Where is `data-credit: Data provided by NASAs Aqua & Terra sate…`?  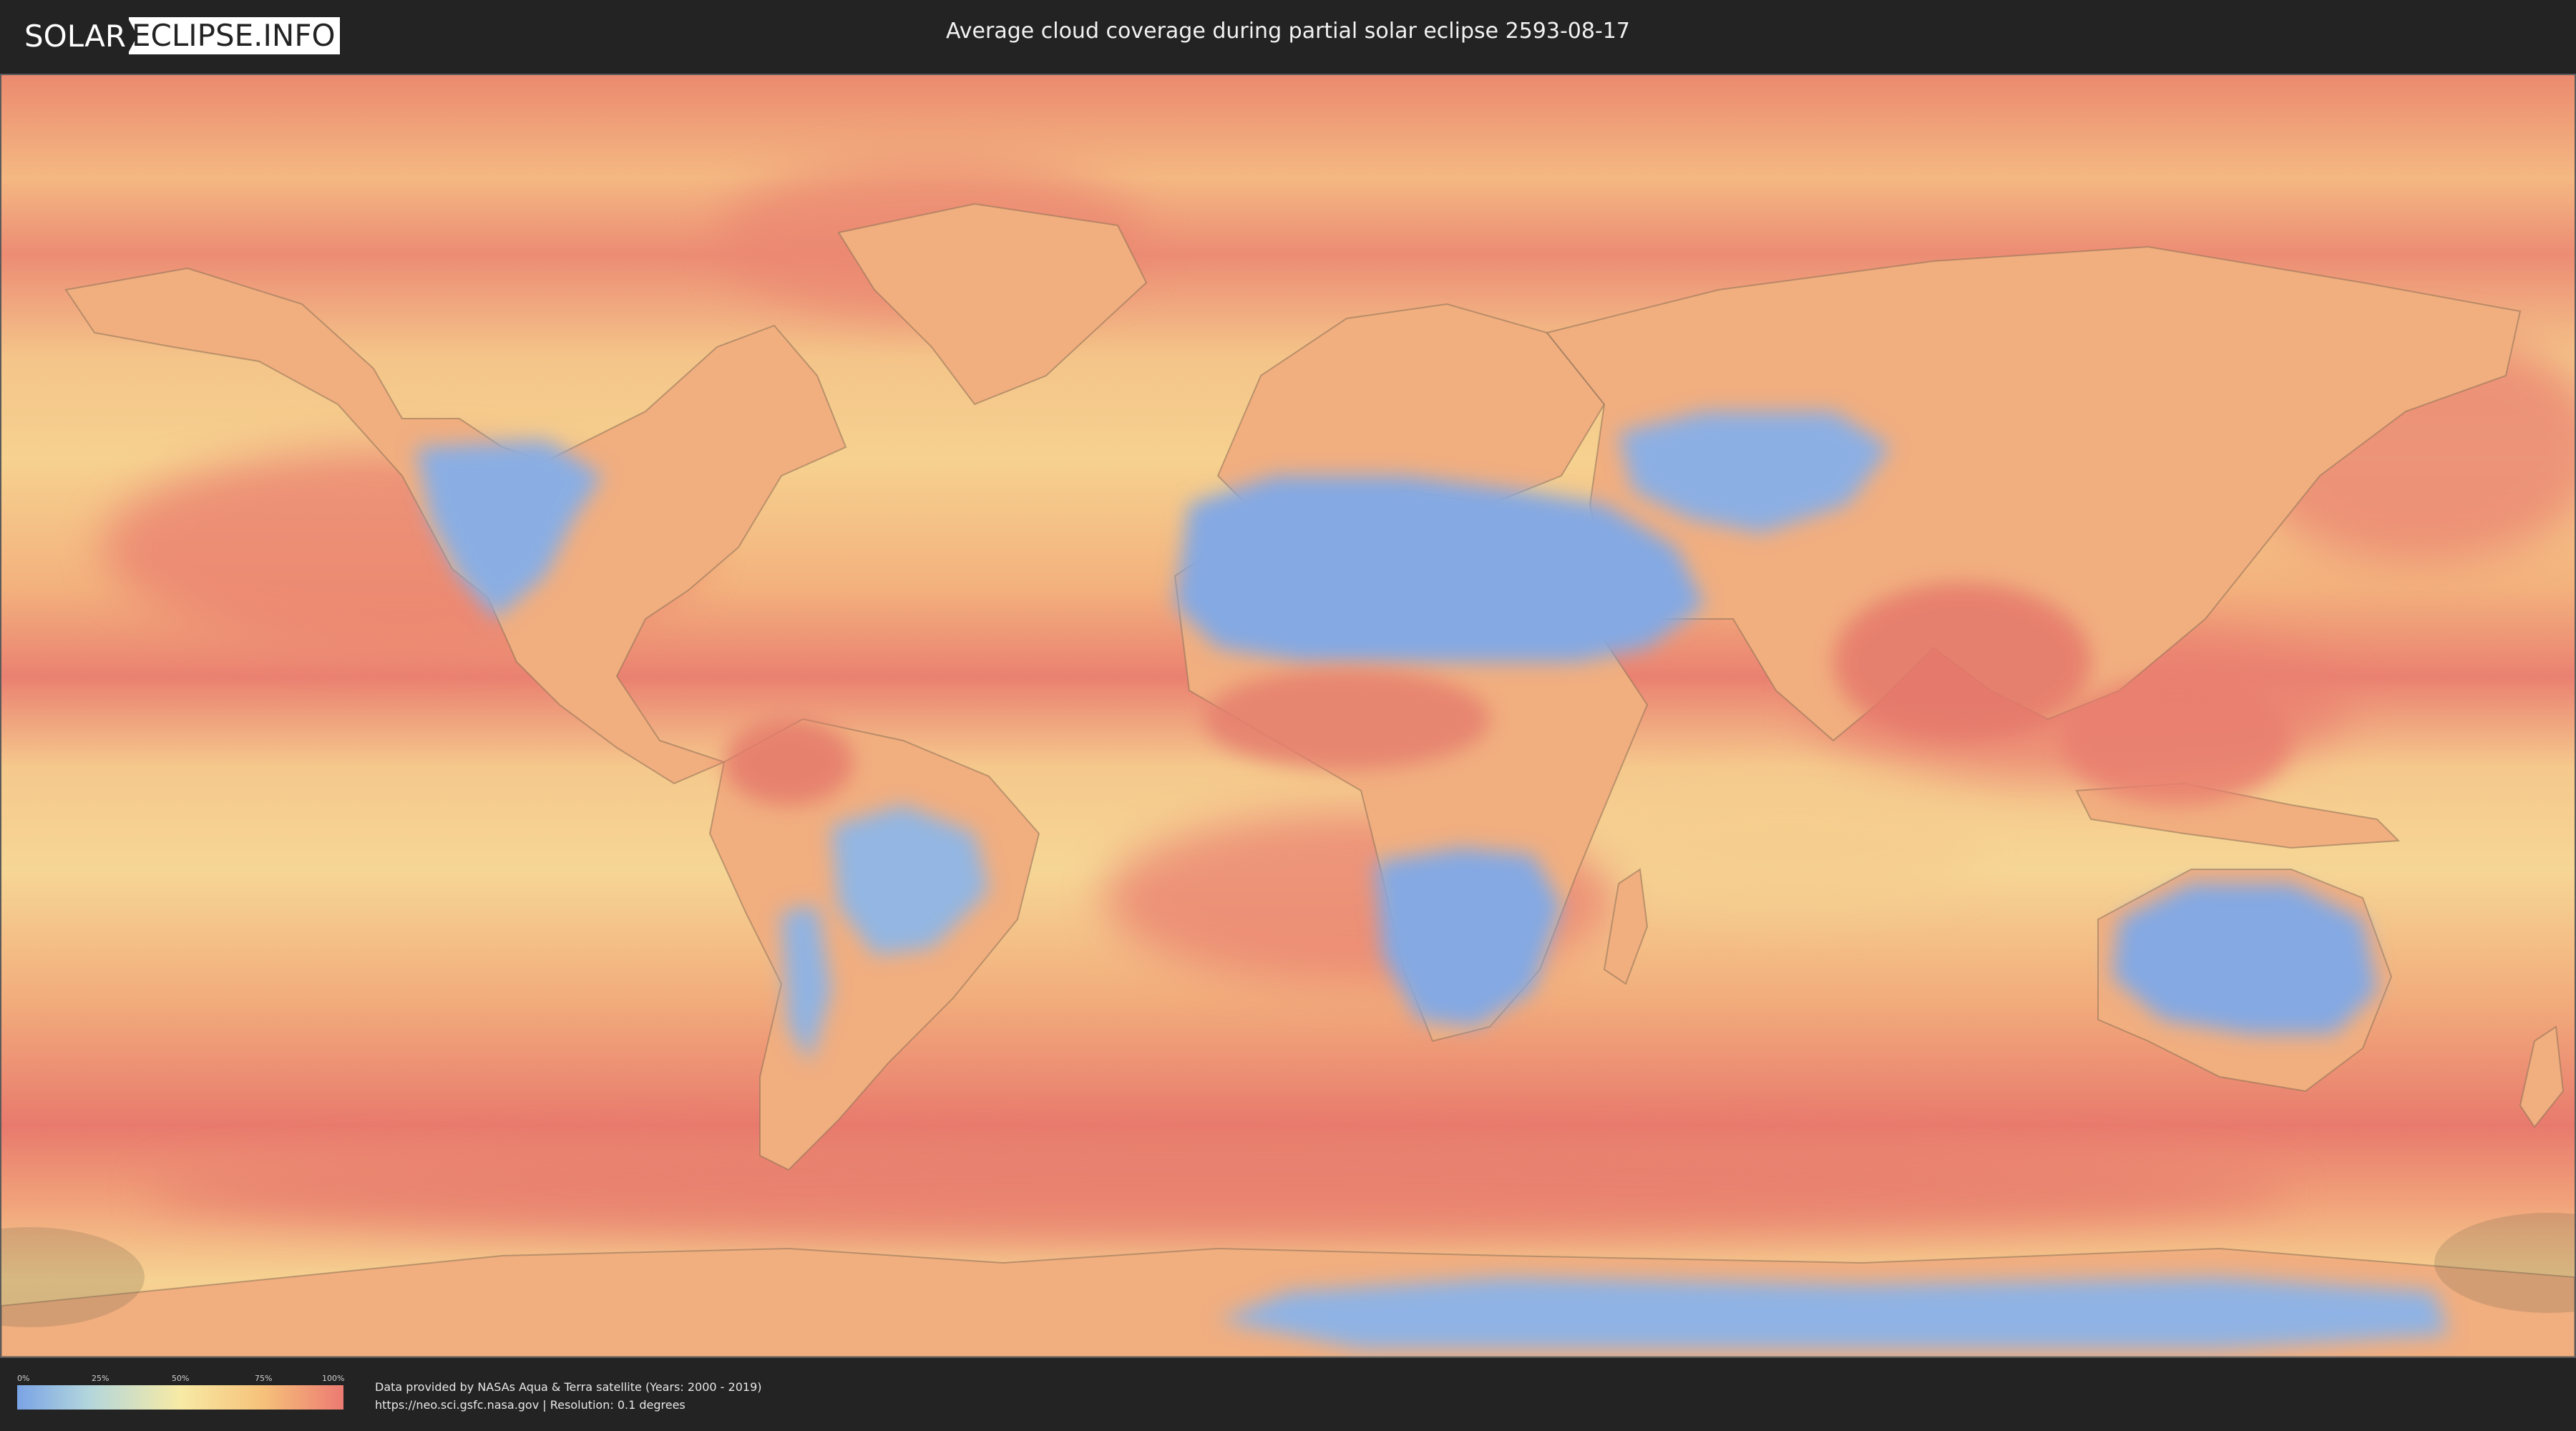
data-credit: Data provided by NASAs Aqua & Terra sate… is located at coordinates (568, 1396).